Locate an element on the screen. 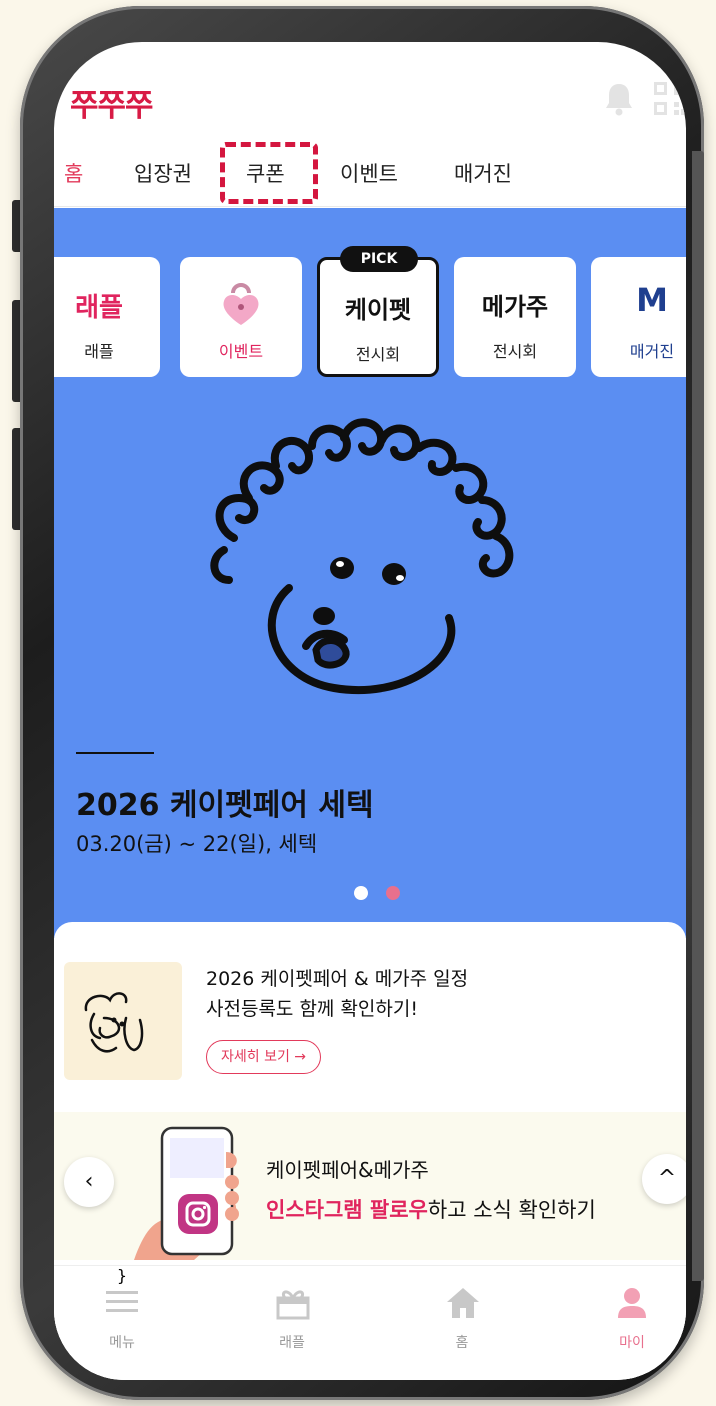  nav-menu: 메뉴 } is located at coordinates (122, 1323).